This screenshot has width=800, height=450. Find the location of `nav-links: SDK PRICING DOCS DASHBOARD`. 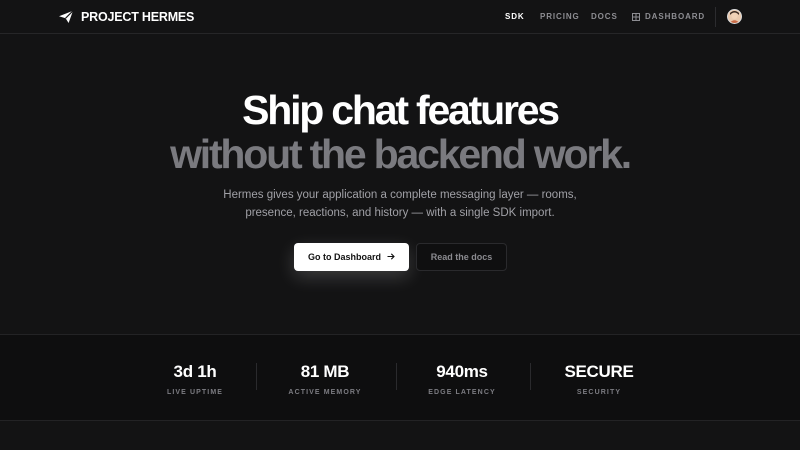

nav-links: SDK PRICING DOCS DASHBOARD is located at coordinates (400, 17).